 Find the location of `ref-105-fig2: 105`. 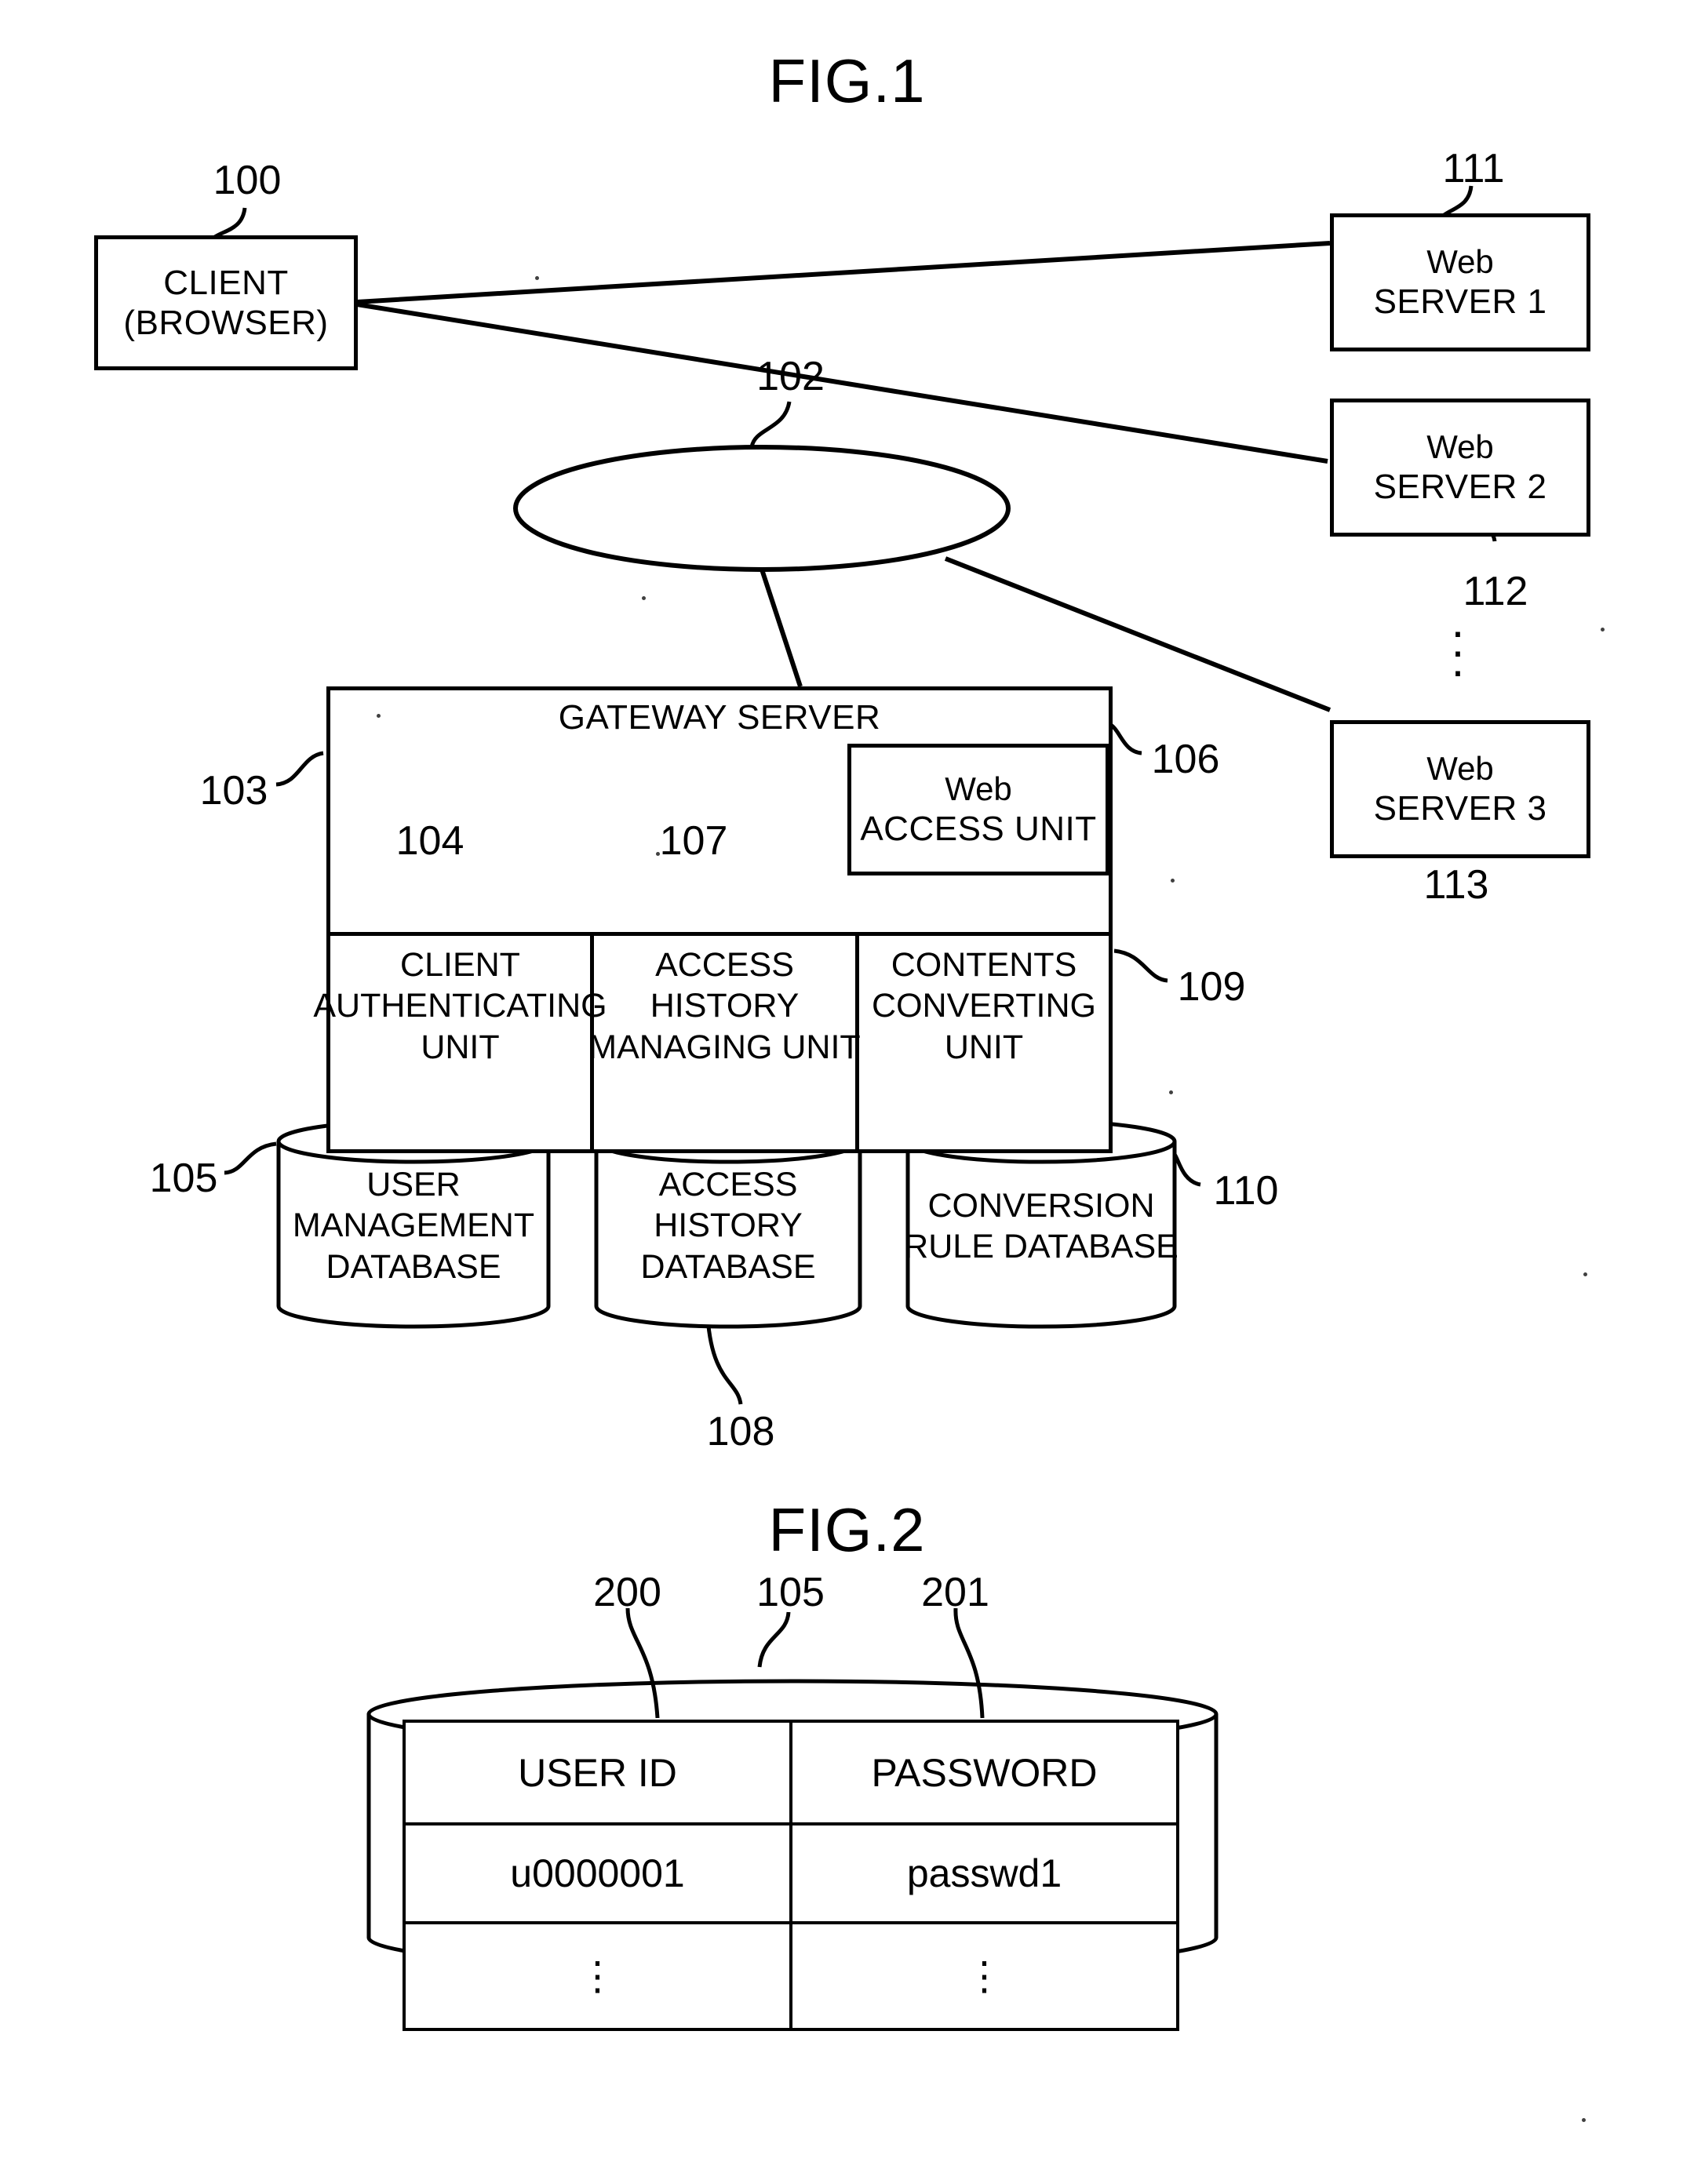

ref-105-fig2: 105 is located at coordinates (790, 1592).